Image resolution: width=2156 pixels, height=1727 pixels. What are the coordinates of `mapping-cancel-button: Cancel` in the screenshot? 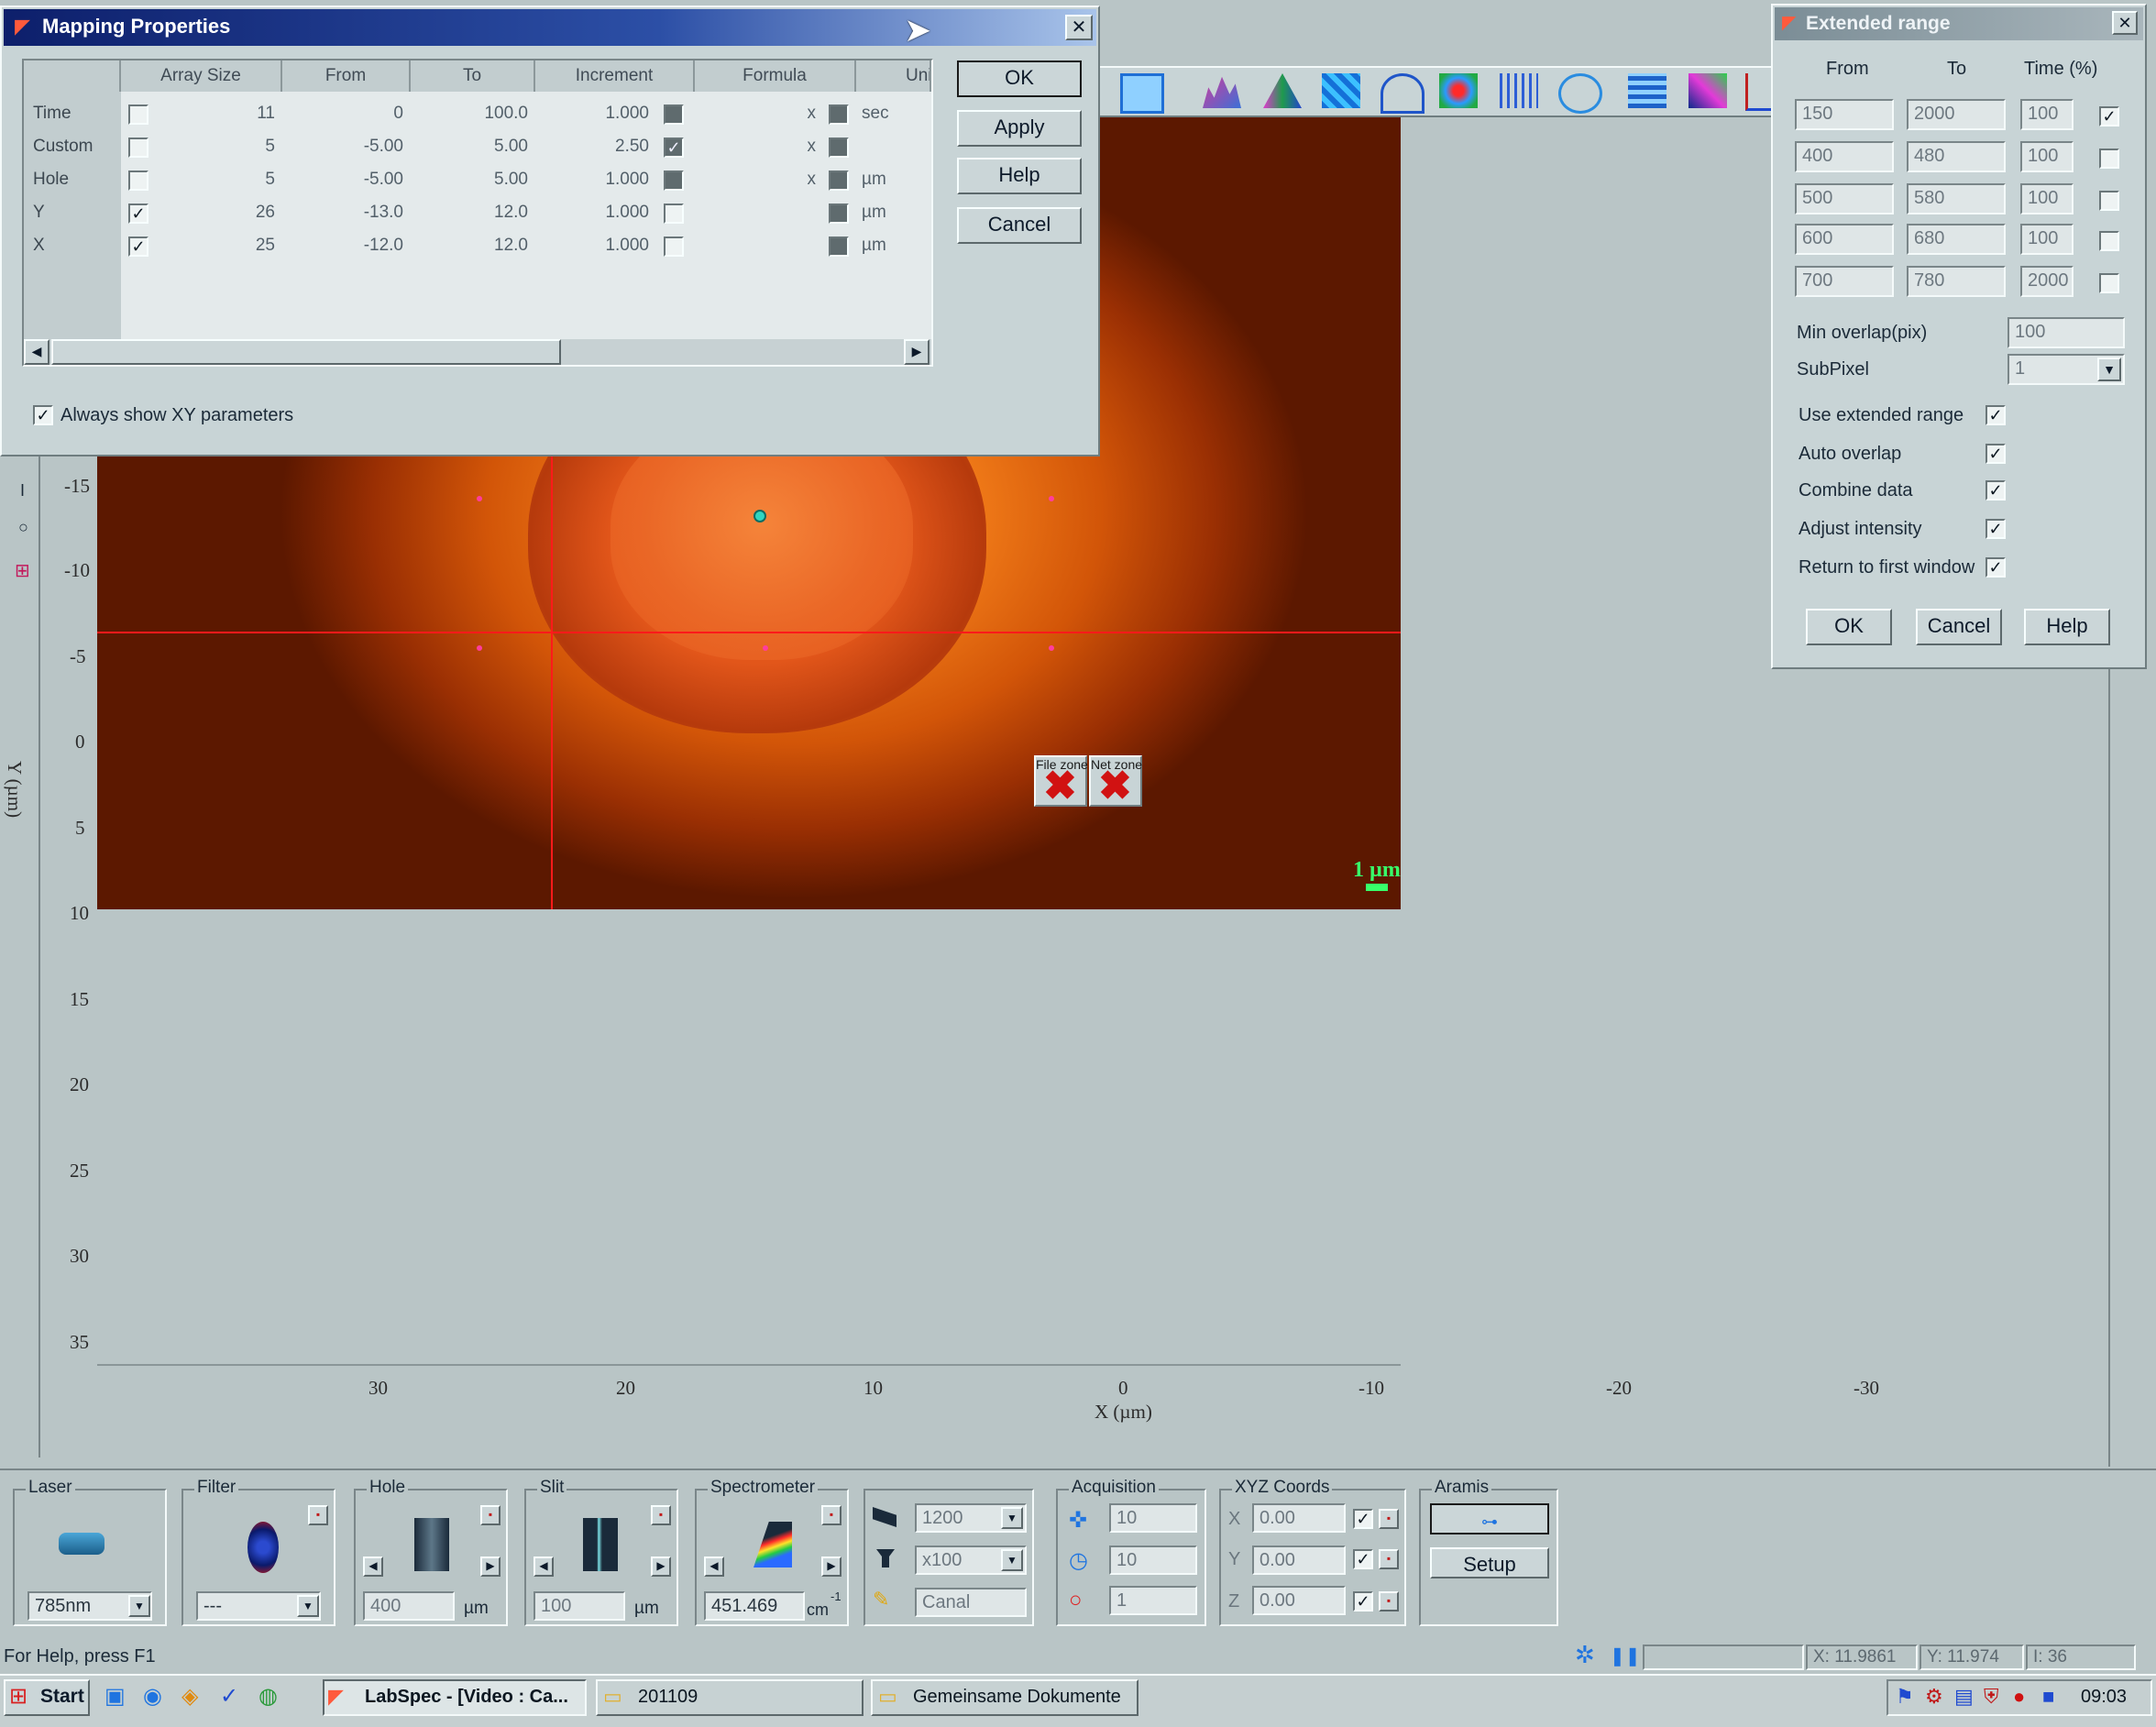 It's located at (1019, 225).